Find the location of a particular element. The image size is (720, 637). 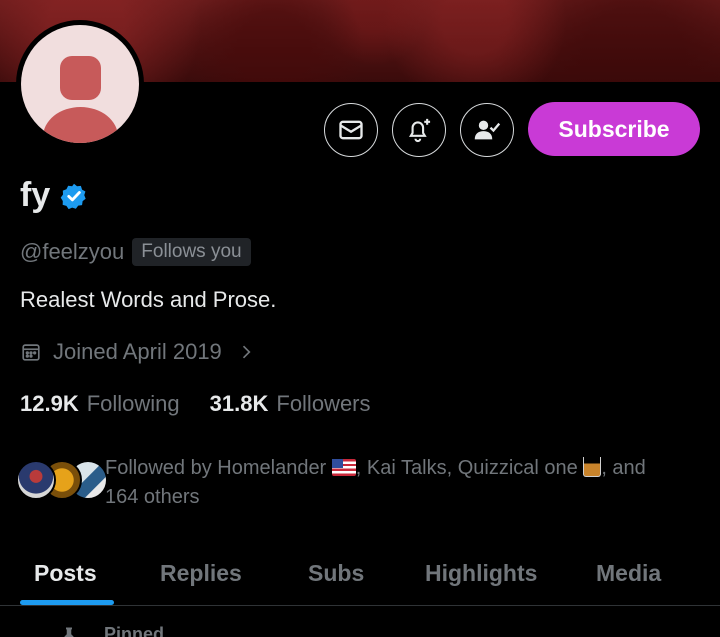

user-handle: @feelzyou is located at coordinates (72, 251).